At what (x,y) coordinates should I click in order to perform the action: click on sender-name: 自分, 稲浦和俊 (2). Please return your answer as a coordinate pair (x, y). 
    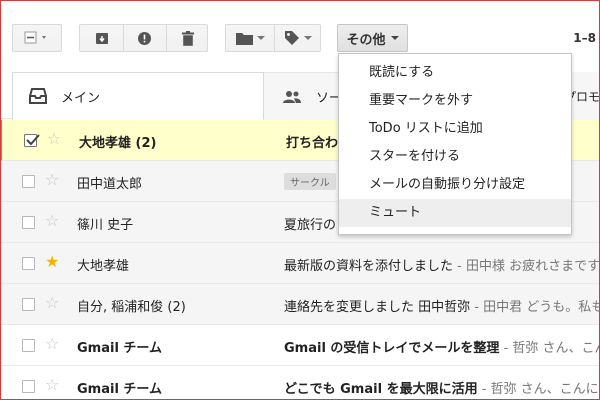
    Looking at the image, I should click on (131, 307).